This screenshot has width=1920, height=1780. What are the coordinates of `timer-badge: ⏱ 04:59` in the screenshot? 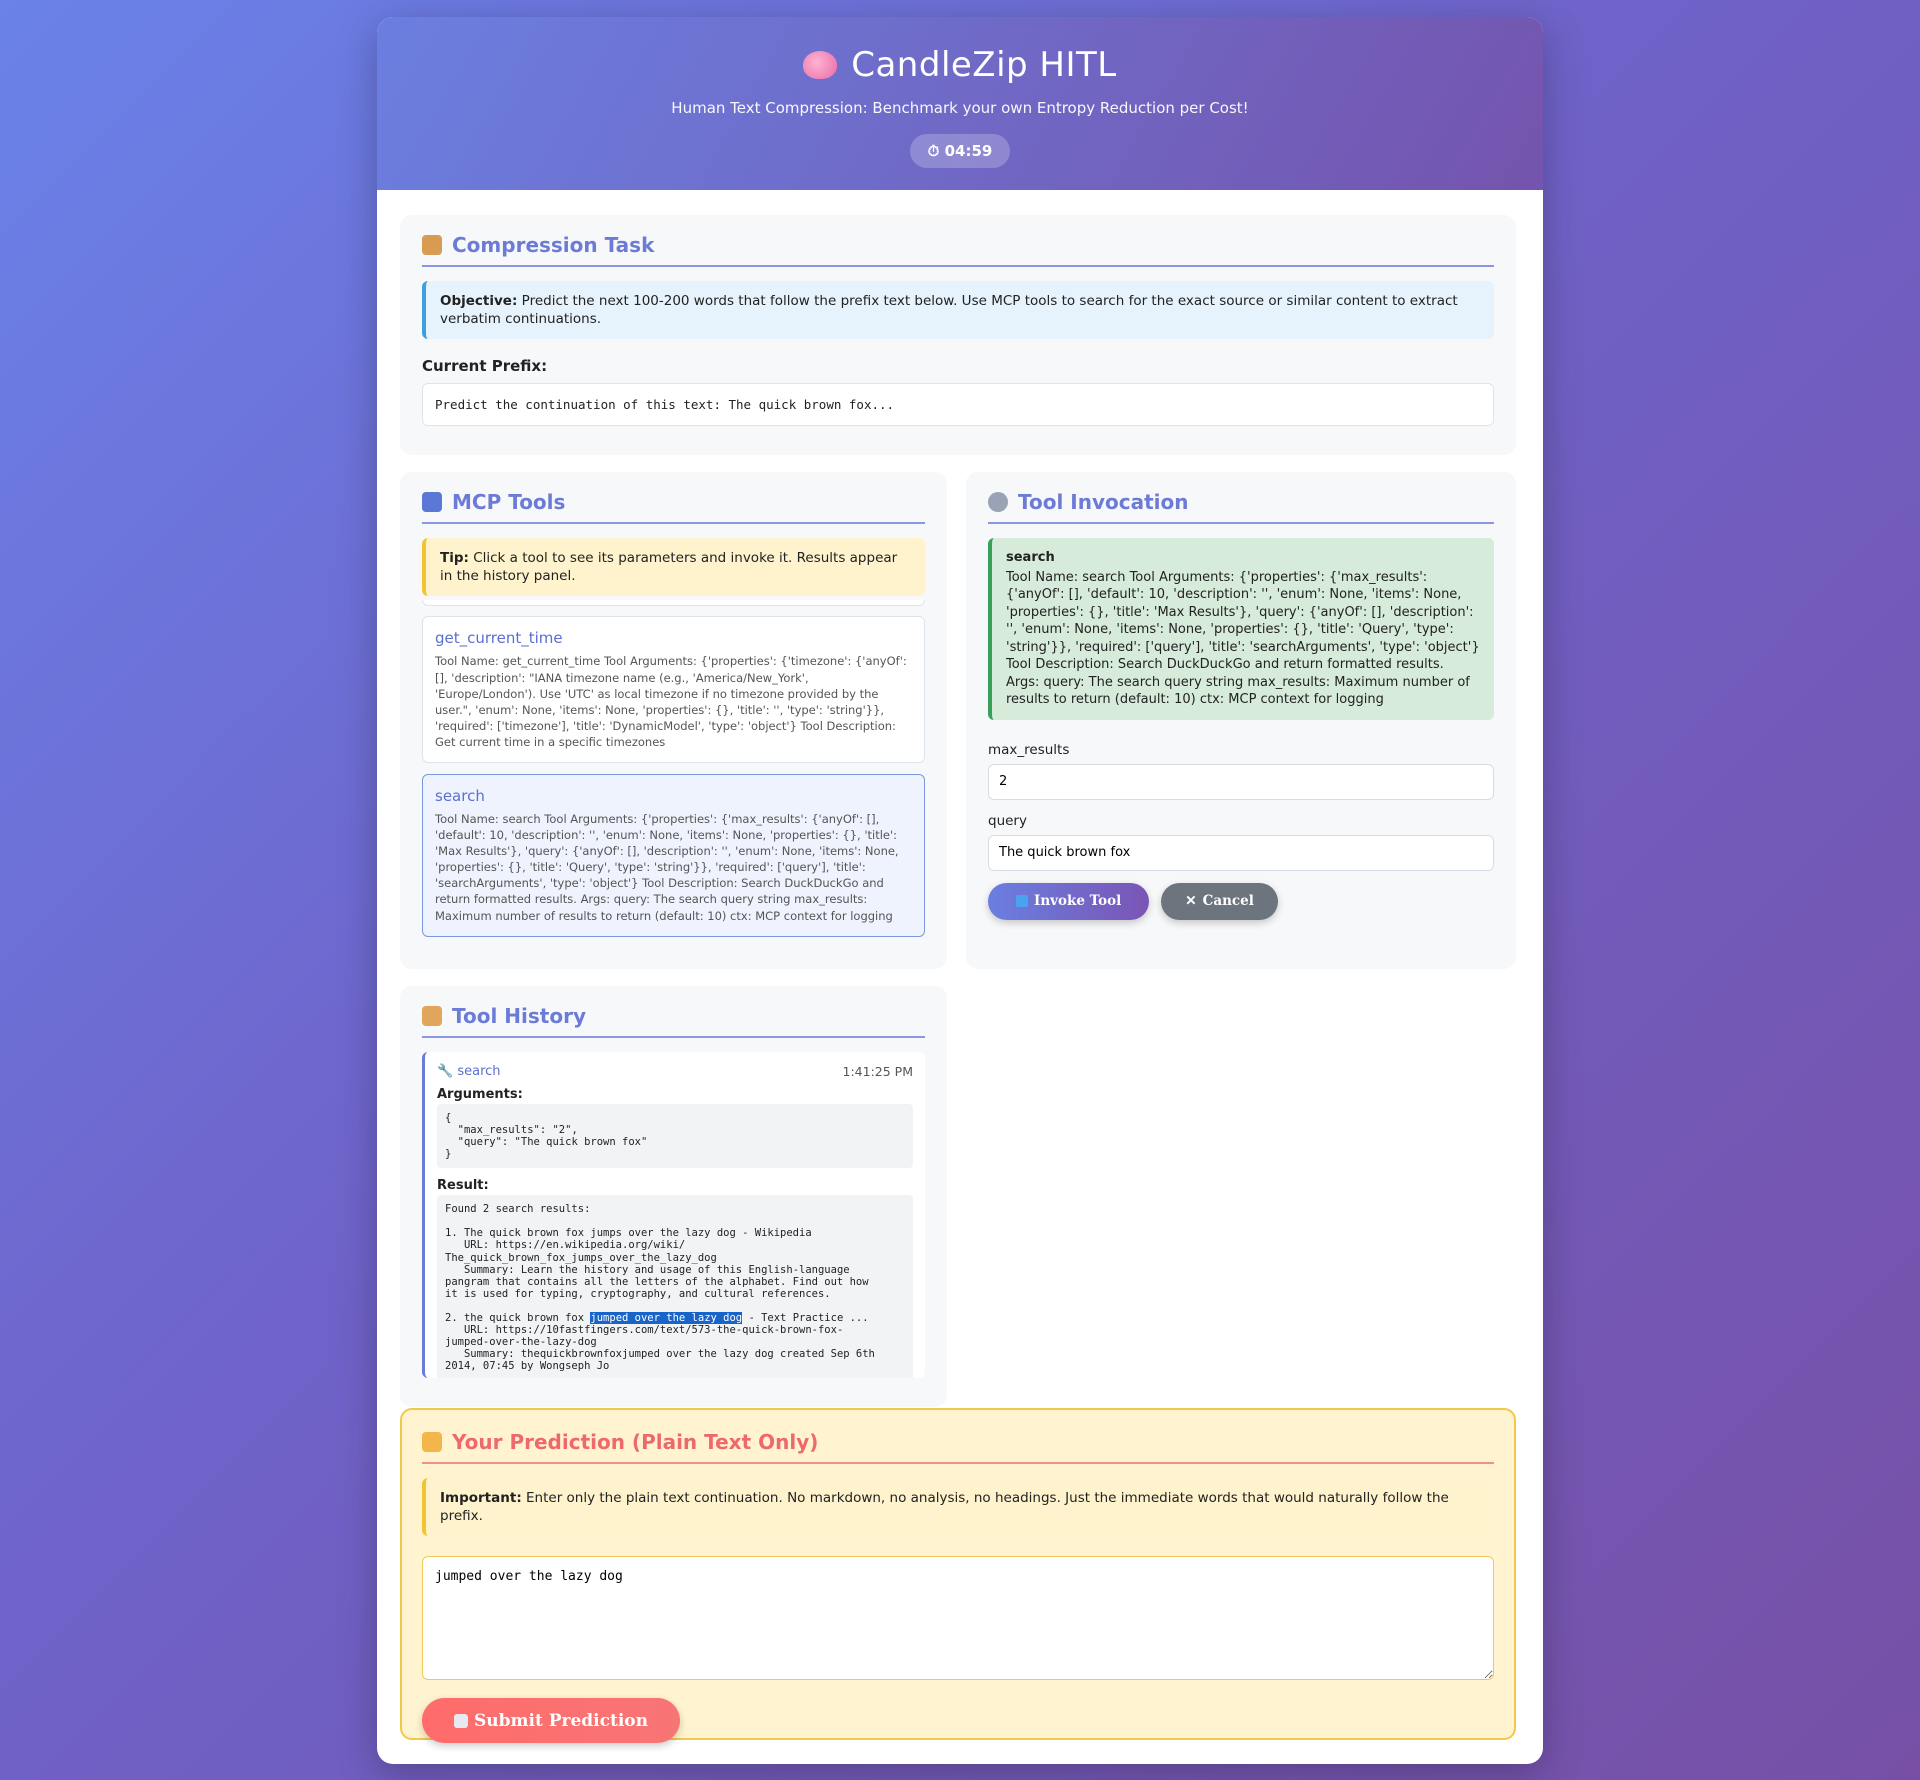 It's located at (960, 151).